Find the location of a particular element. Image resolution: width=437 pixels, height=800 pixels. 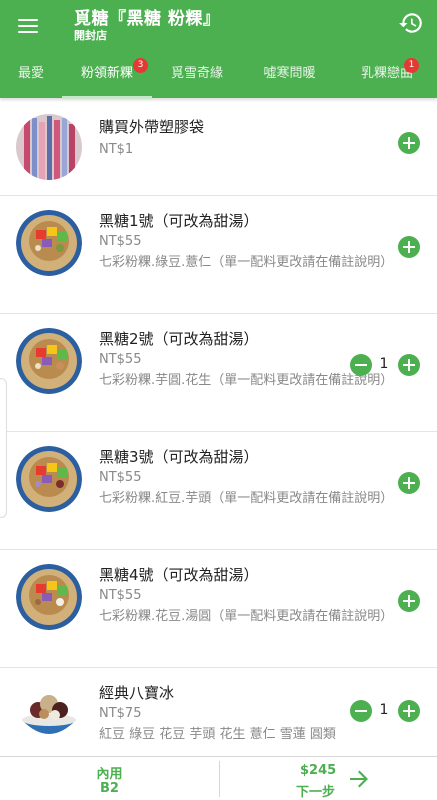

tab-badge: 1 is located at coordinates (411, 65).